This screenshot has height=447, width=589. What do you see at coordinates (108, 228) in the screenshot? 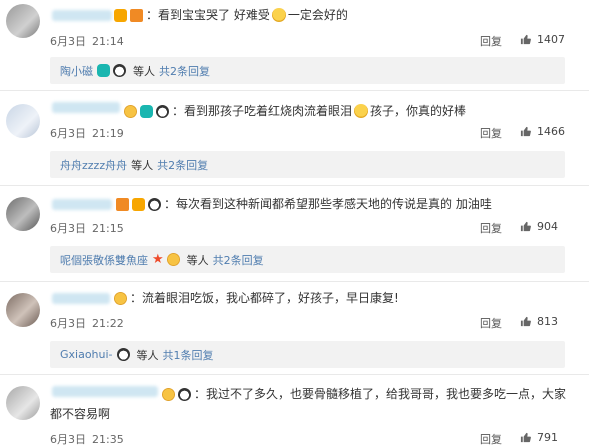
I see `time-label: 21:15` at bounding box center [108, 228].